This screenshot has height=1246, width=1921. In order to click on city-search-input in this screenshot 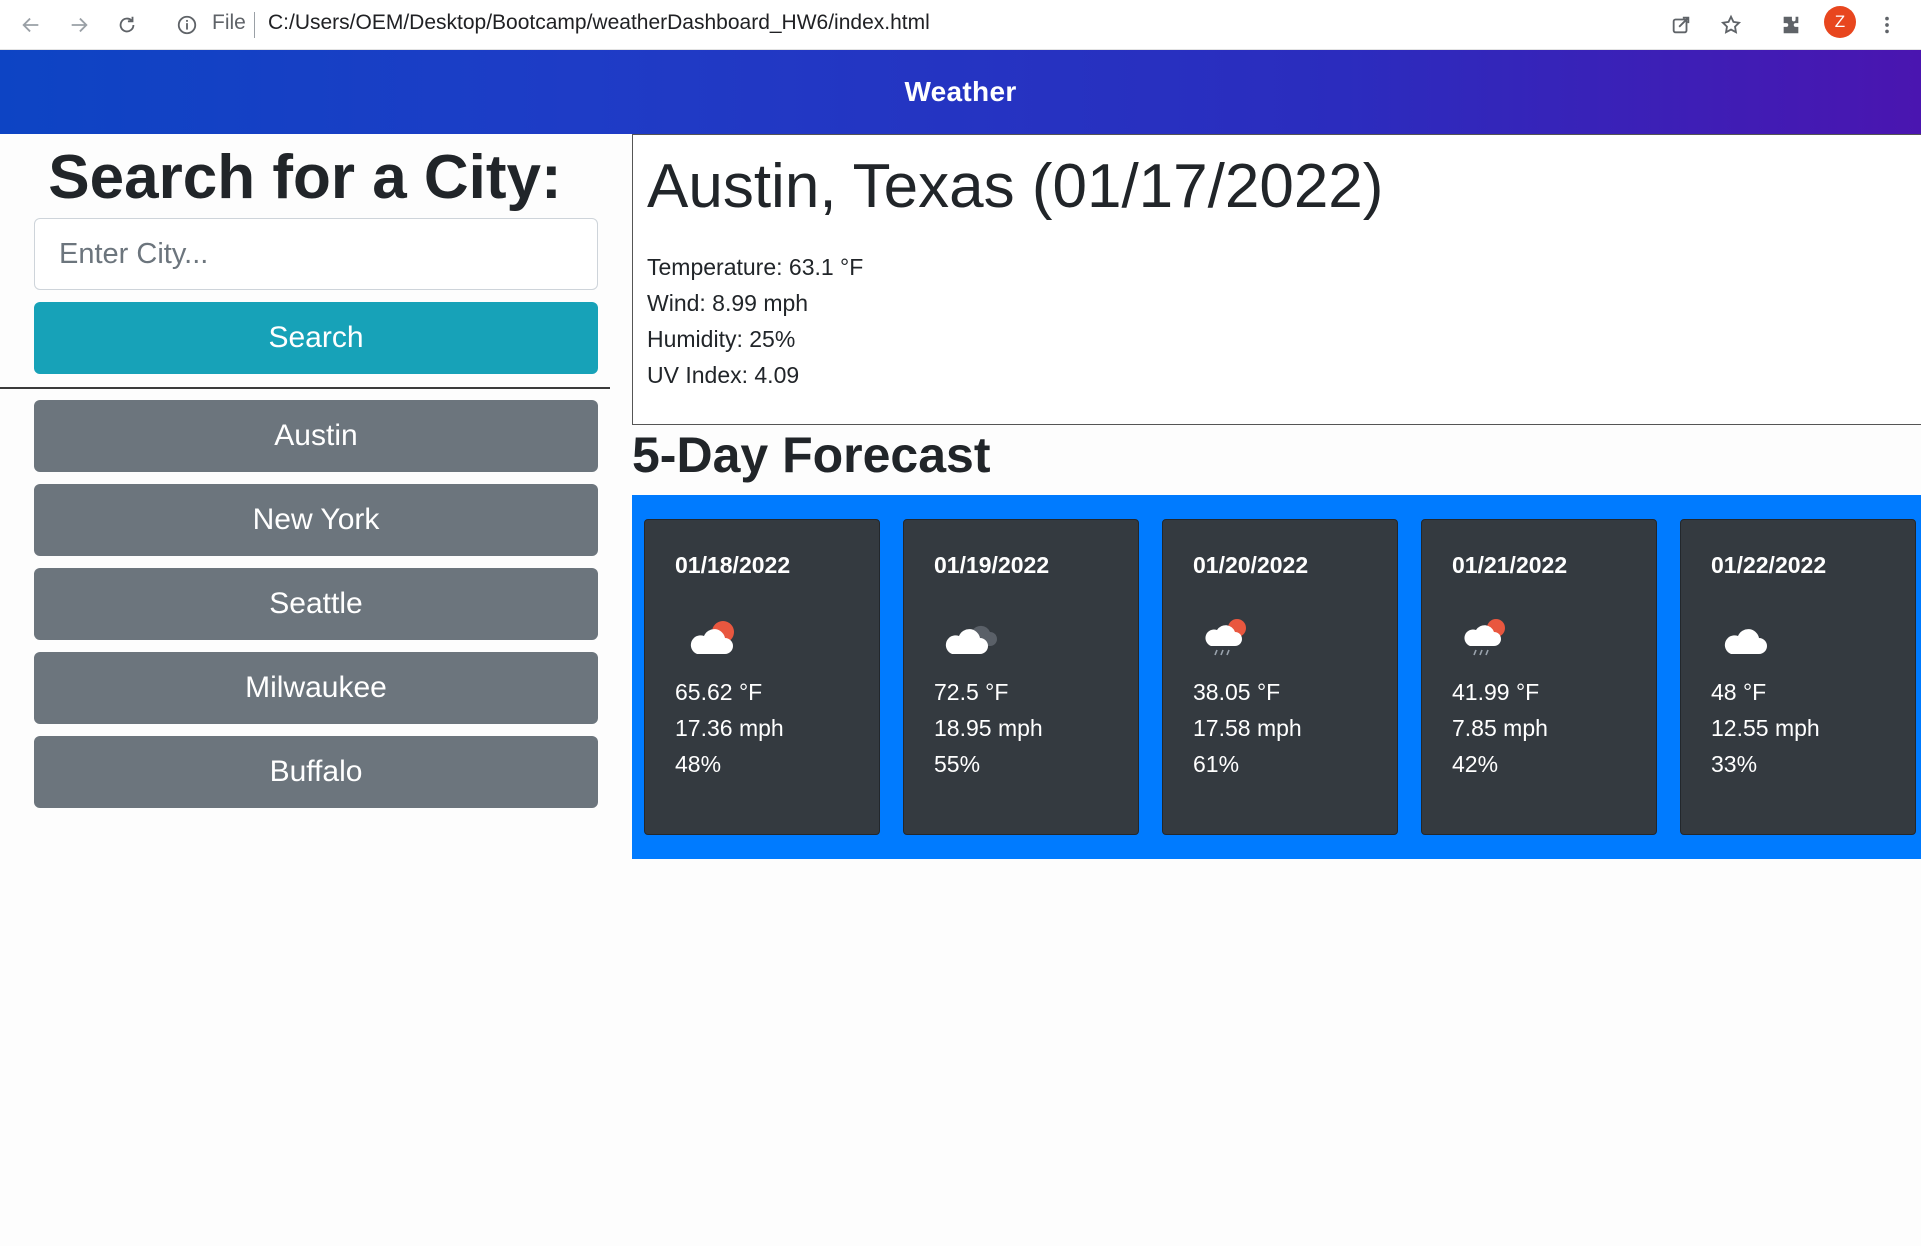, I will do `click(316, 254)`.